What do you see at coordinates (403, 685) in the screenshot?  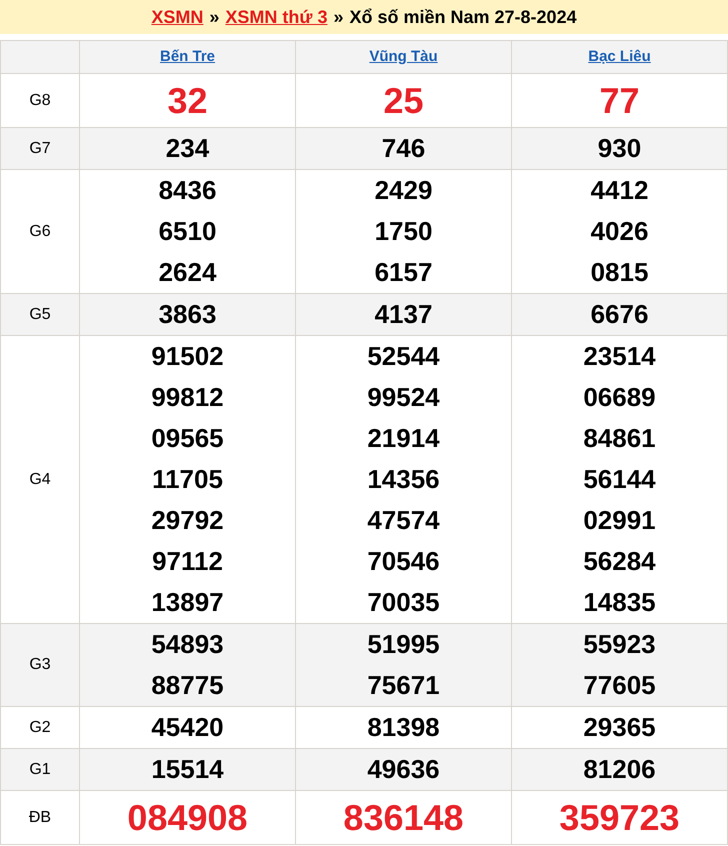 I see `prize-number: 75671` at bounding box center [403, 685].